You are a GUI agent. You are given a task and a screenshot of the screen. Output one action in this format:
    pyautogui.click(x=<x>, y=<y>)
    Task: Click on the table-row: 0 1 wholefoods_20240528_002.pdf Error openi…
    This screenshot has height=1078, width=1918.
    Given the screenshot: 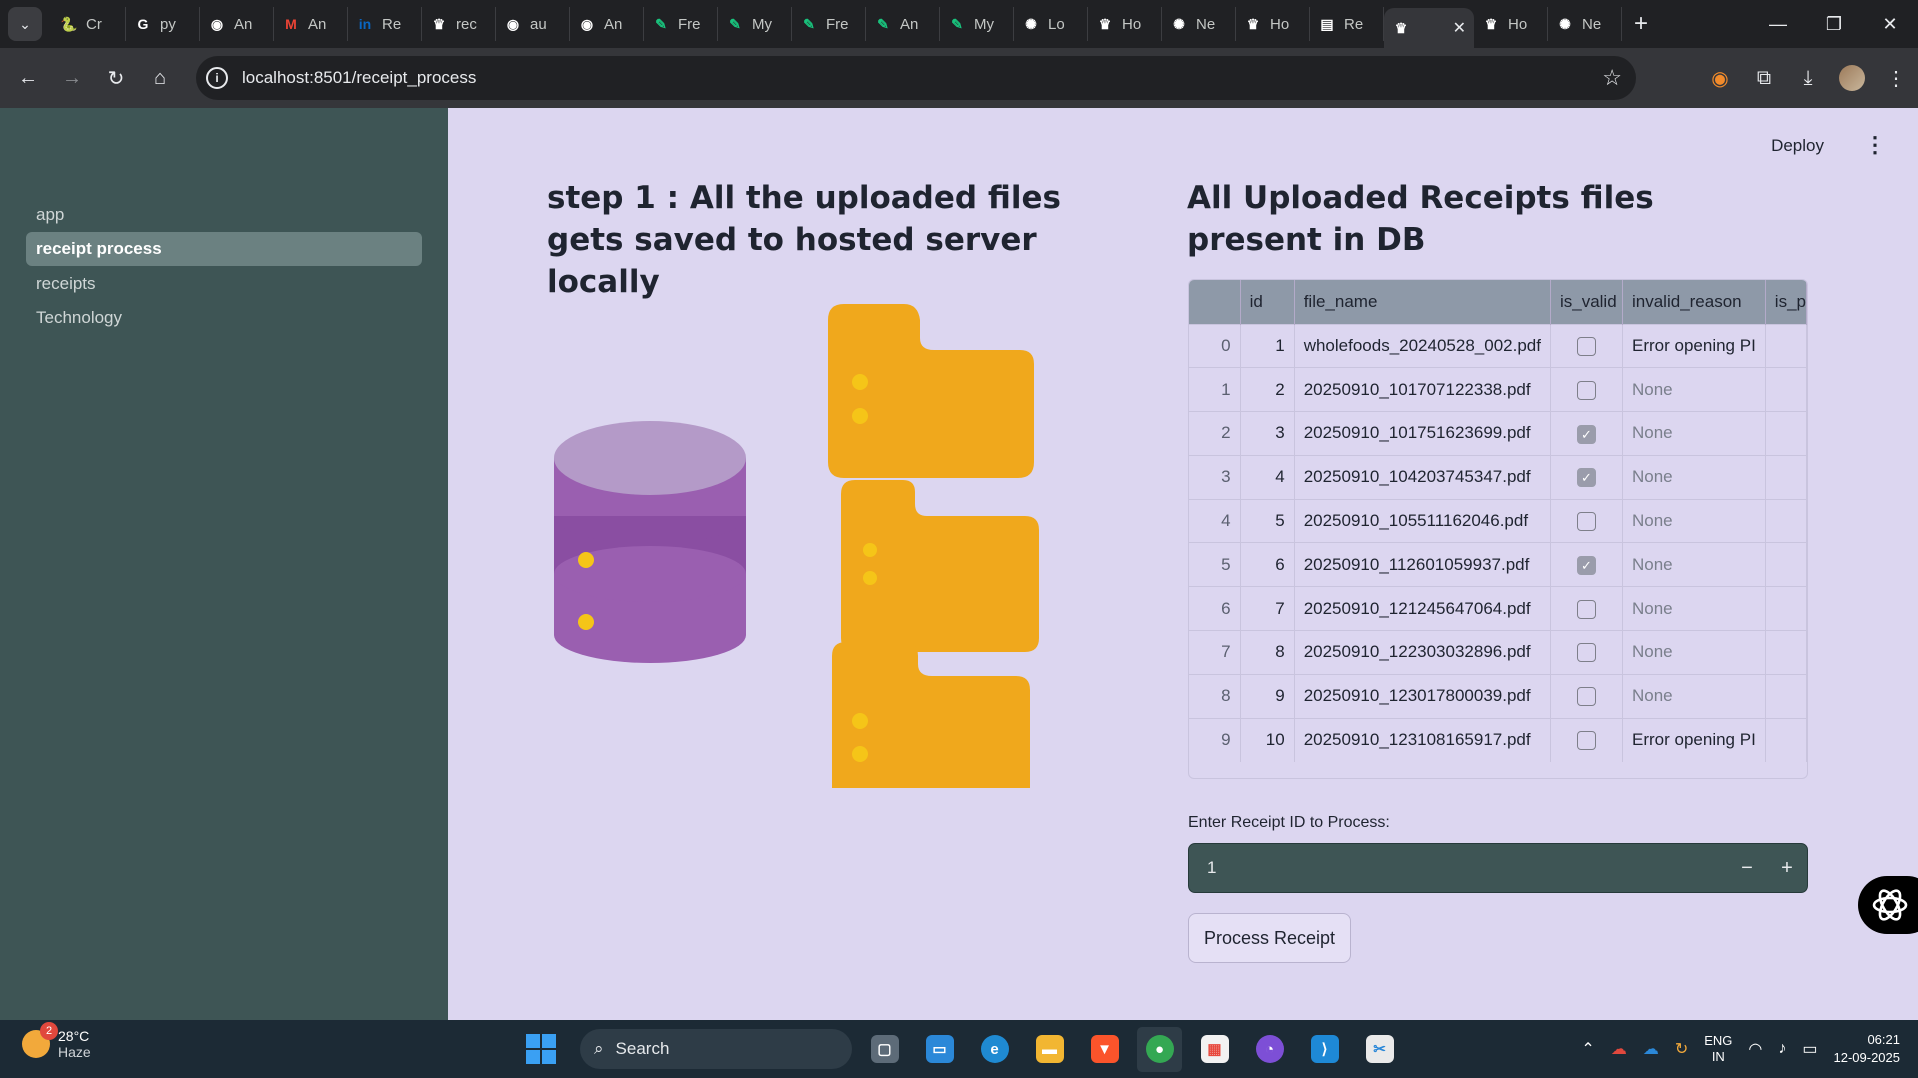 What is the action you would take?
    pyautogui.click(x=1498, y=345)
    